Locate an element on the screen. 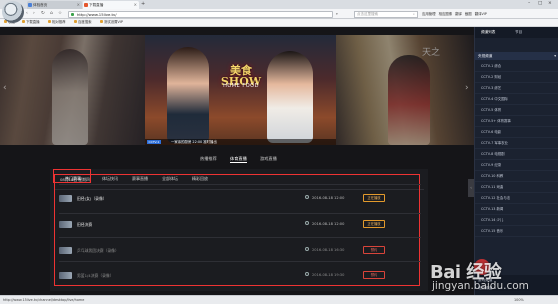 This screenshot has height=304, width=558. carousel-next-slide: 天之 is located at coordinates (405, 90).